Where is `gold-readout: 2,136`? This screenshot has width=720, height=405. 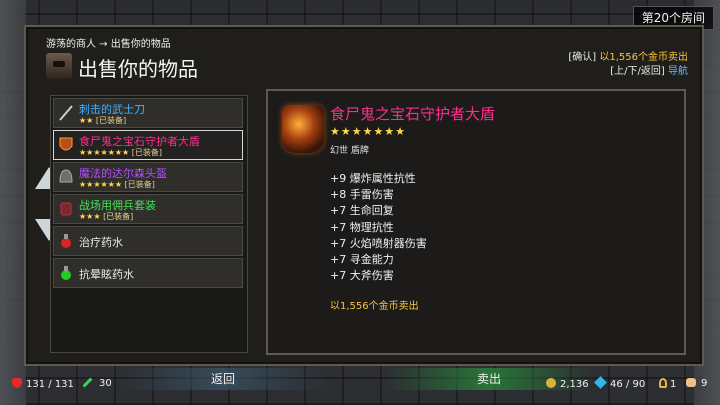
gold-readout: 2,136 is located at coordinates (567, 384).